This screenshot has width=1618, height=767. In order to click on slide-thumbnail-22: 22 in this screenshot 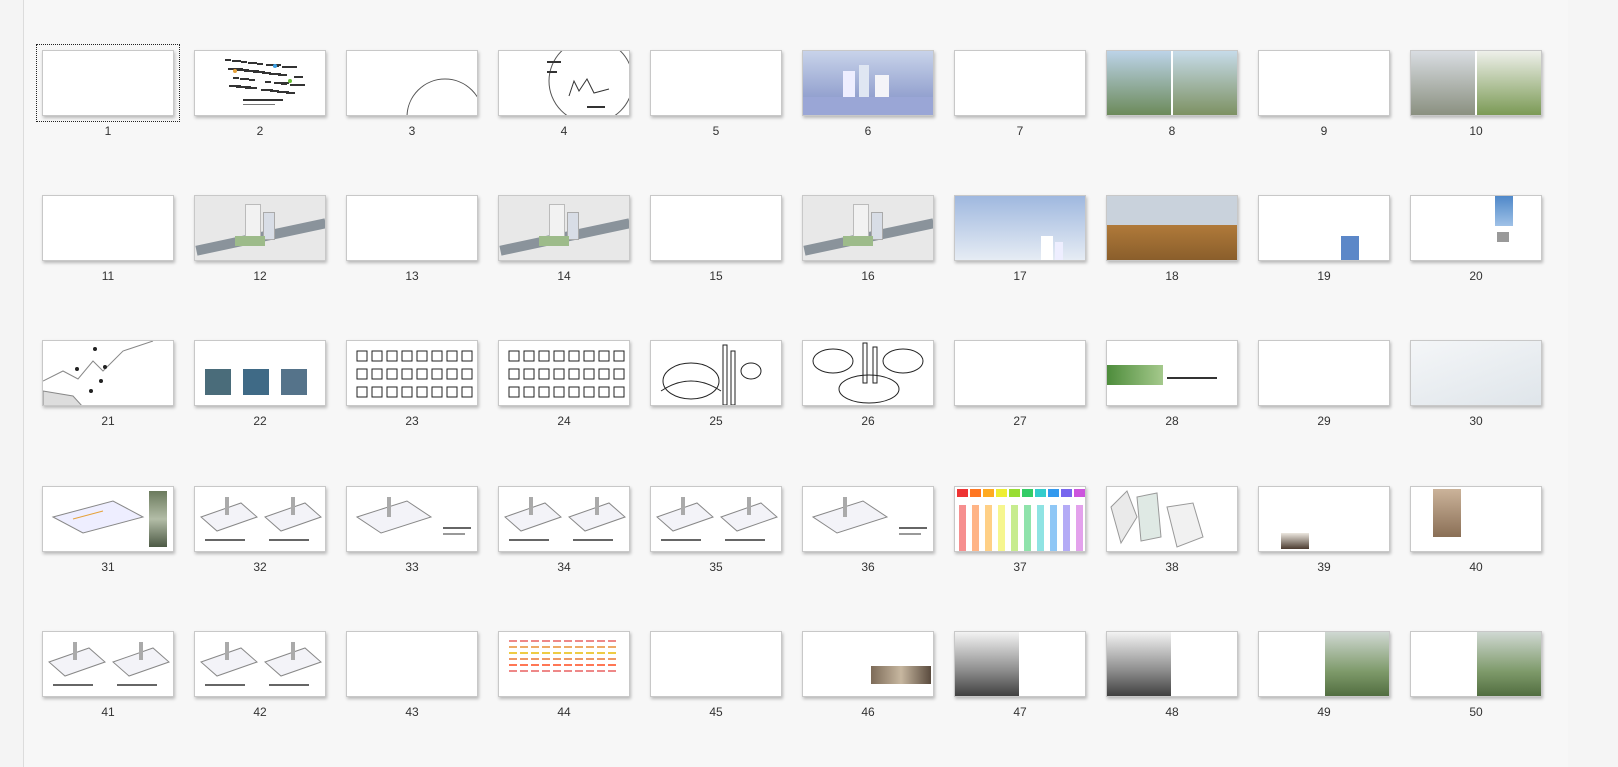, I will do `click(260, 390)`.